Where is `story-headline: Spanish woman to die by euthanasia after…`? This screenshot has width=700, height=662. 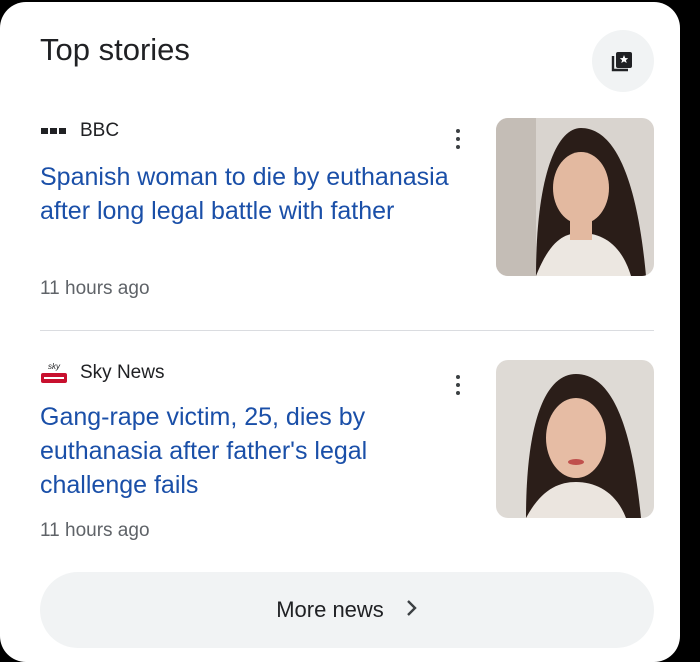
story-headline: Spanish woman to die by euthanasia after… is located at coordinates (250, 194).